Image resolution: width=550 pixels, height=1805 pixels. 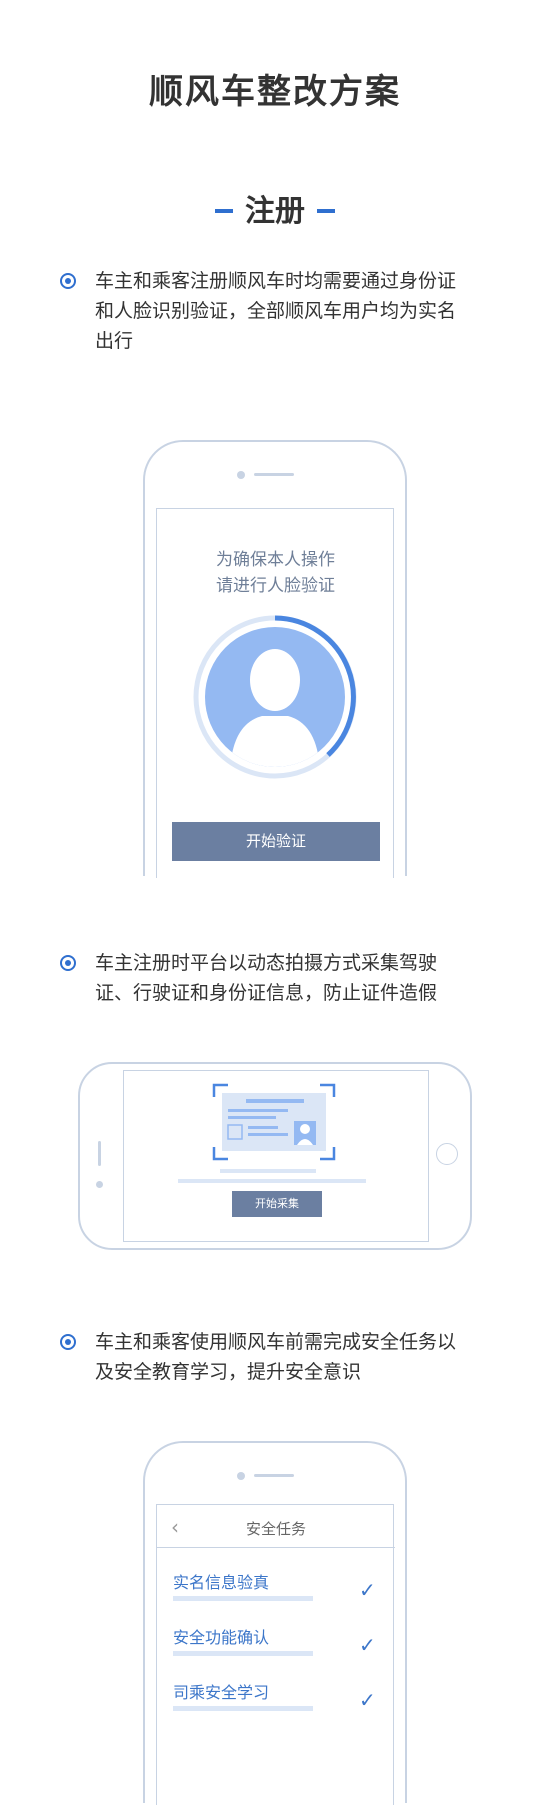 What do you see at coordinates (114, 341) in the screenshot?
I see `item-1-line-3: 出行` at bounding box center [114, 341].